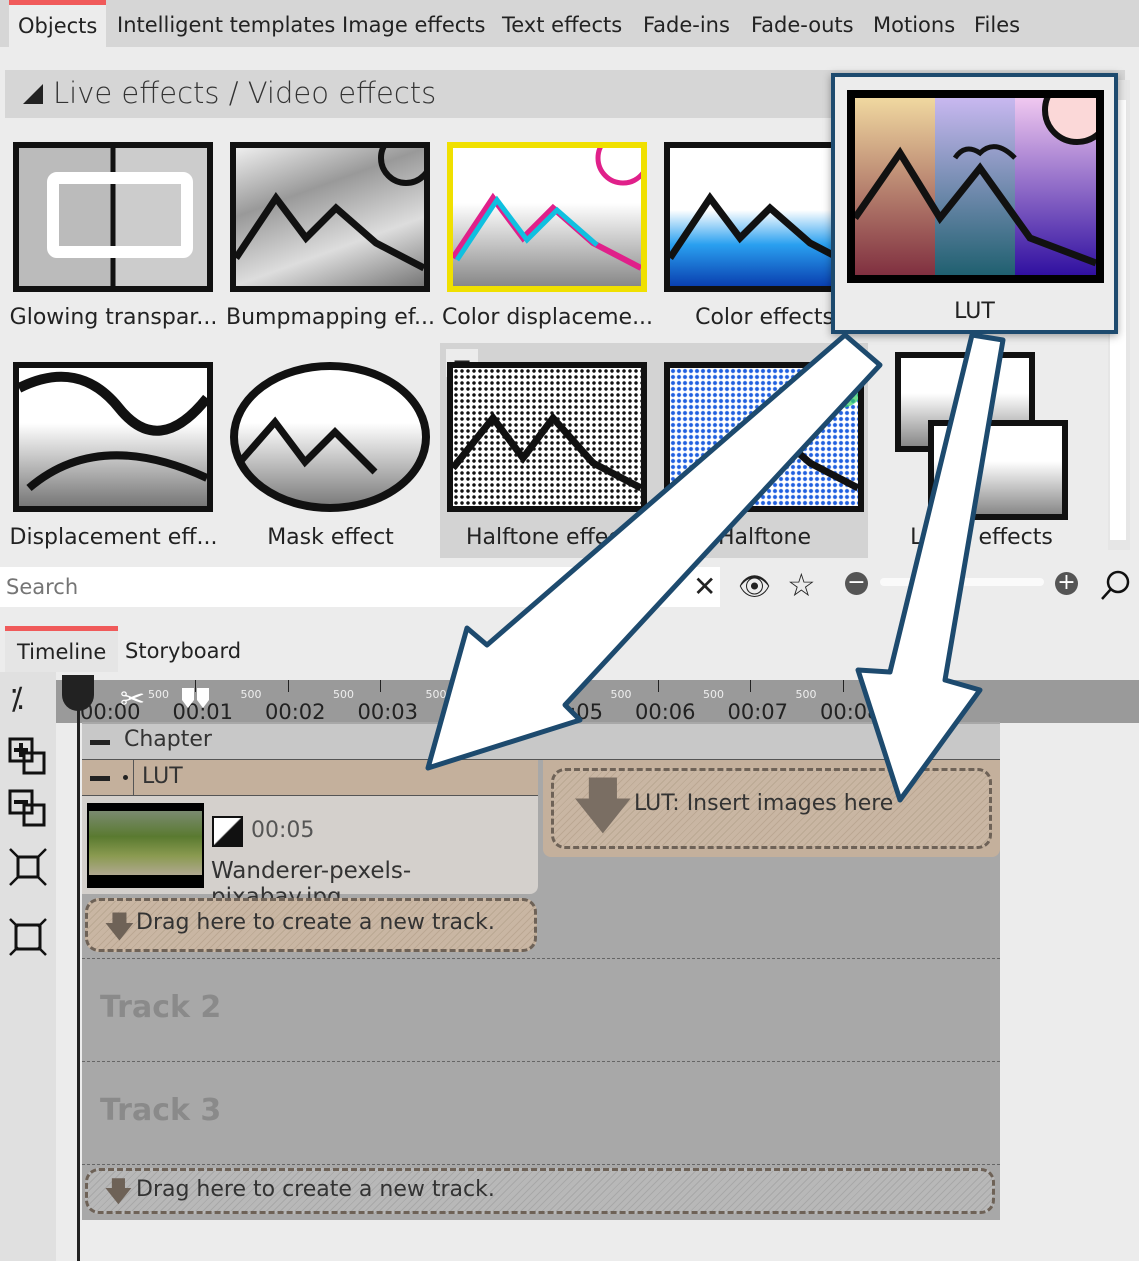 The image size is (1139, 1261). What do you see at coordinates (196, 698) in the screenshot?
I see `marker-icon` at bounding box center [196, 698].